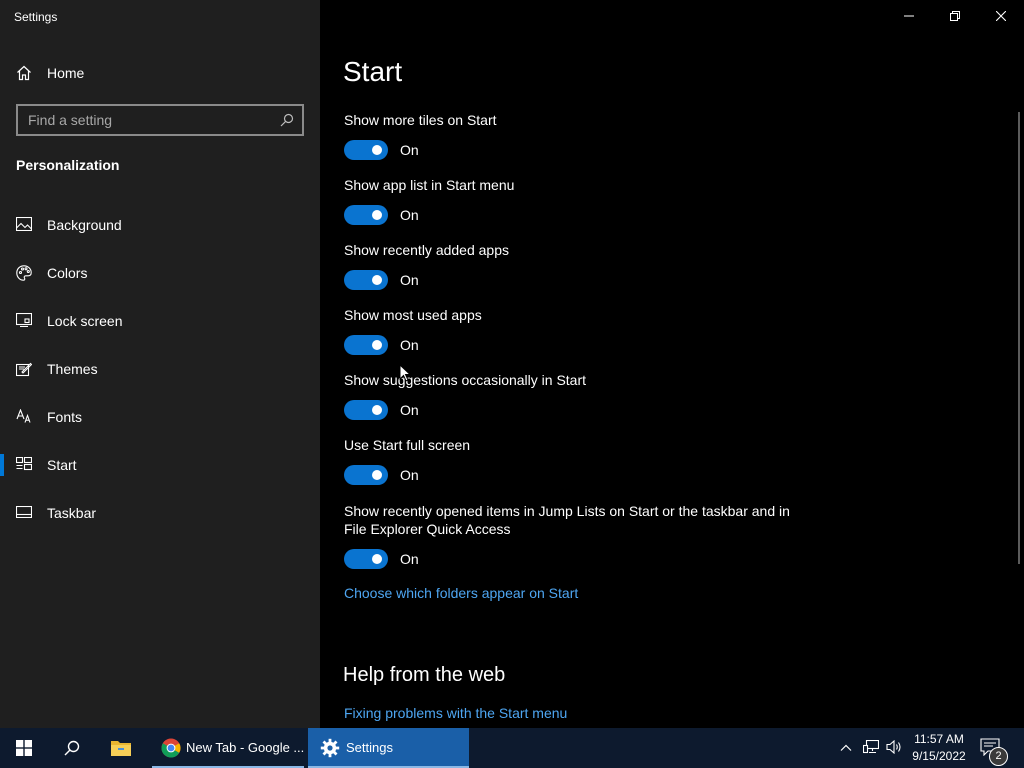 Image resolution: width=1024 pixels, height=768 pixels. I want to click on setting-most-used-apps: Show most used apps On, so click(579, 331).